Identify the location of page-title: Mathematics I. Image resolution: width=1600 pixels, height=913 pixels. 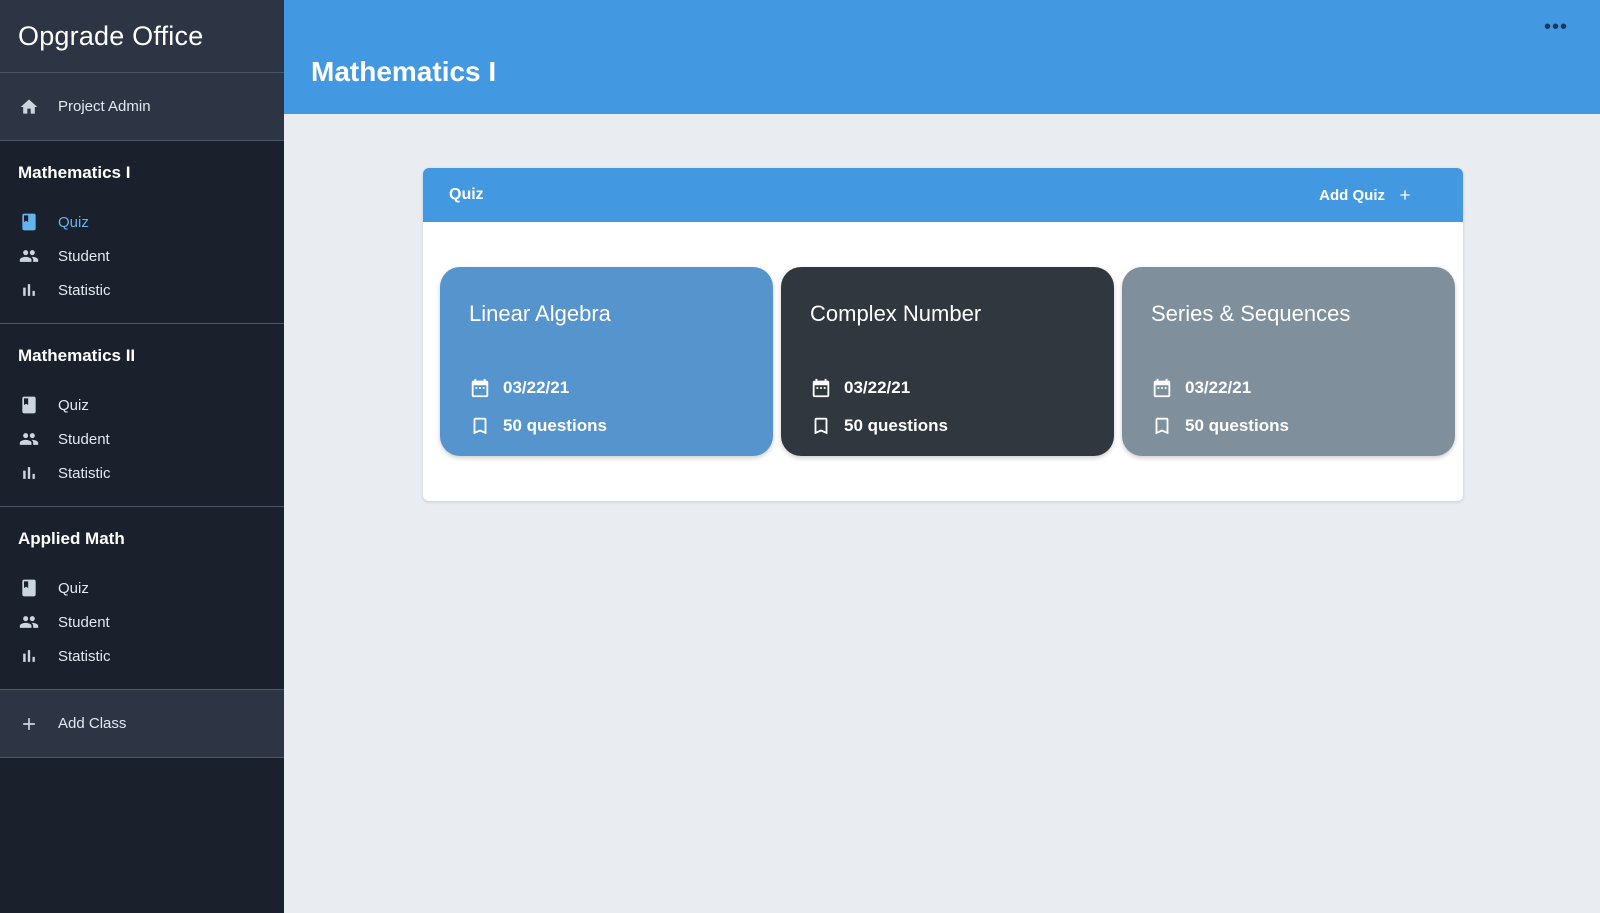
(404, 71).